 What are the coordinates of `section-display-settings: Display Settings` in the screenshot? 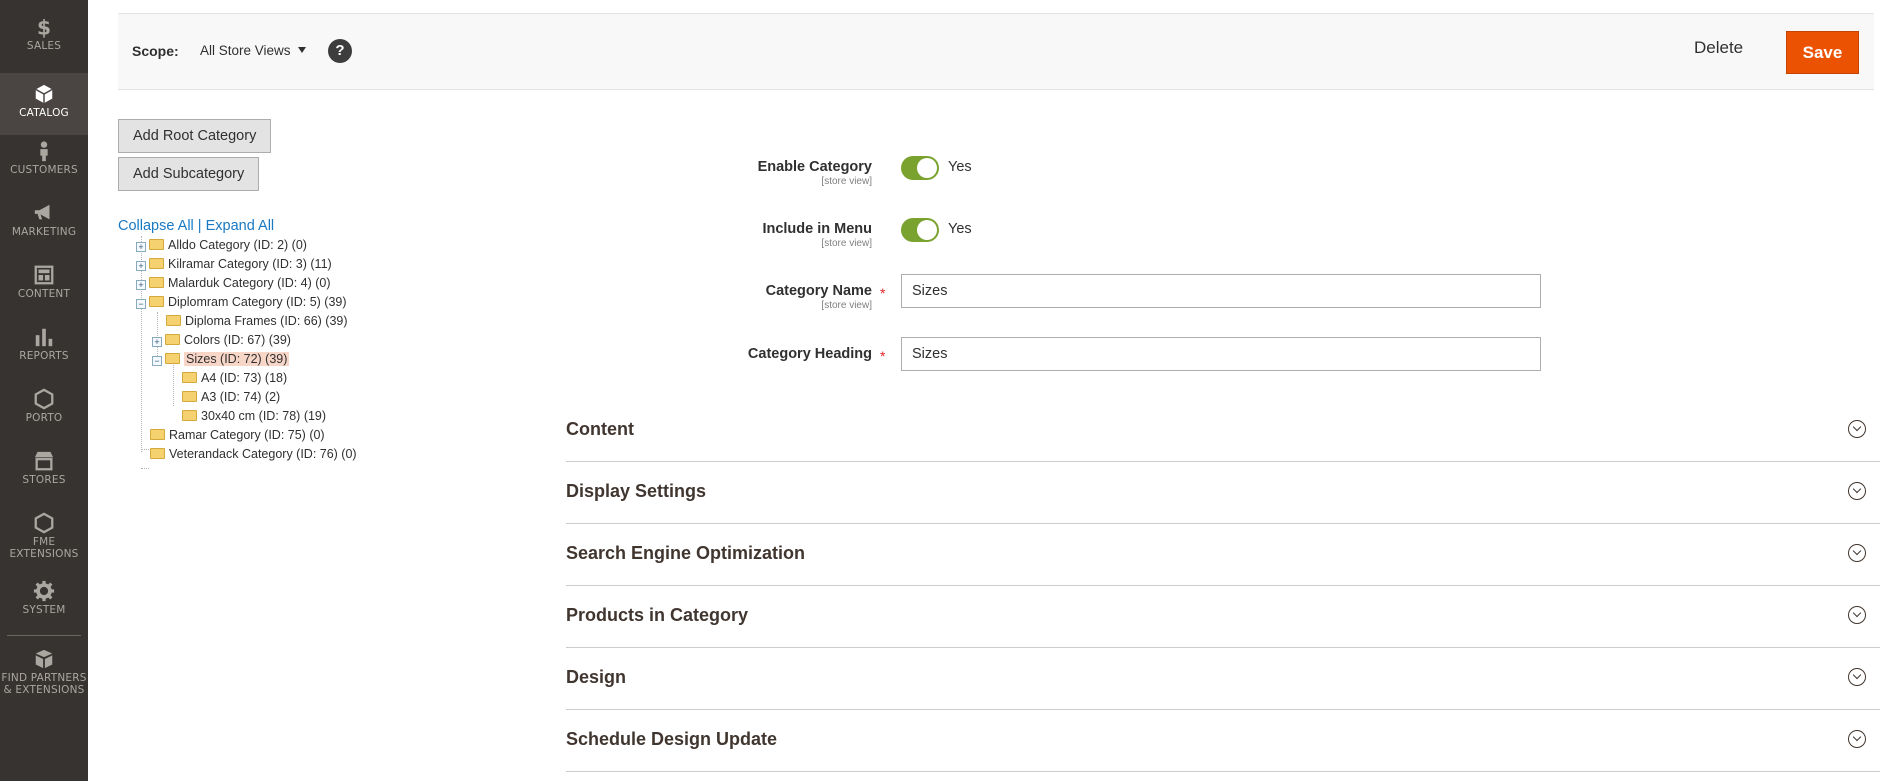 It's located at (1223, 493).